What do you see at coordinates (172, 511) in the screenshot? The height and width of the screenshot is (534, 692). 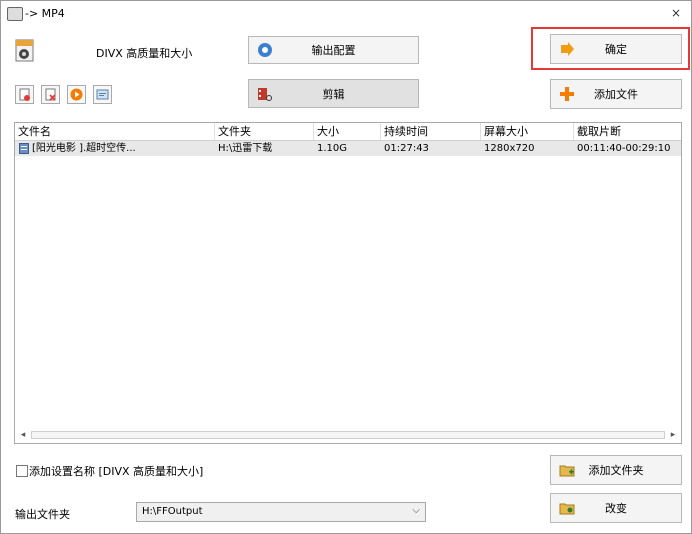 I see `output-folder-value: H:\FFOutput` at bounding box center [172, 511].